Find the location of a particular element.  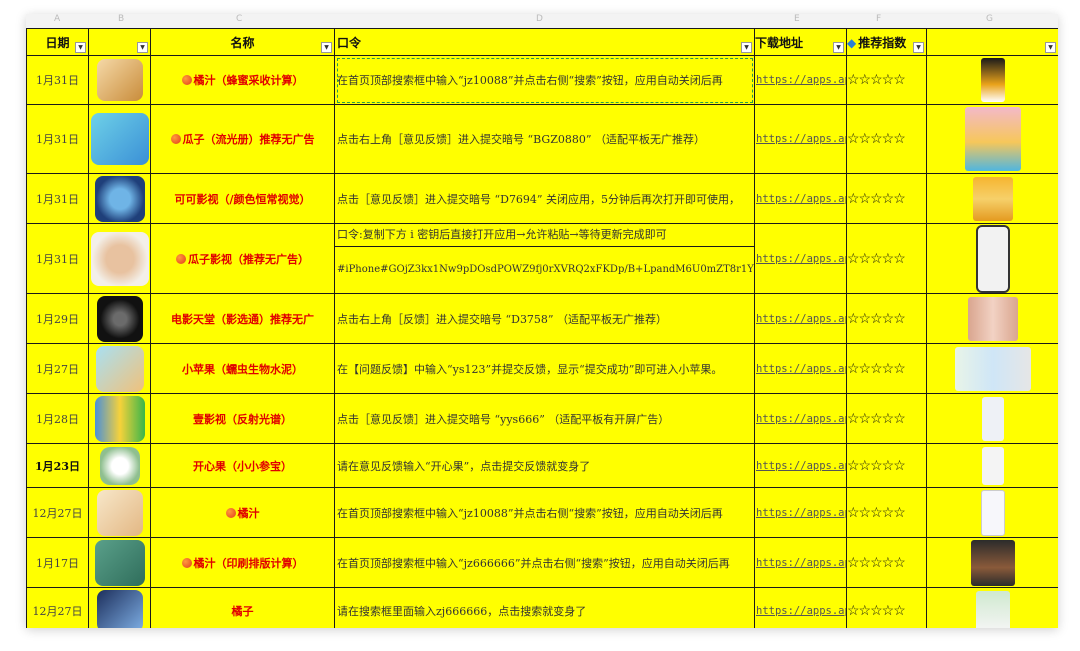

header-link-cell: 下载地址 ▼ is located at coordinates (800, 42).